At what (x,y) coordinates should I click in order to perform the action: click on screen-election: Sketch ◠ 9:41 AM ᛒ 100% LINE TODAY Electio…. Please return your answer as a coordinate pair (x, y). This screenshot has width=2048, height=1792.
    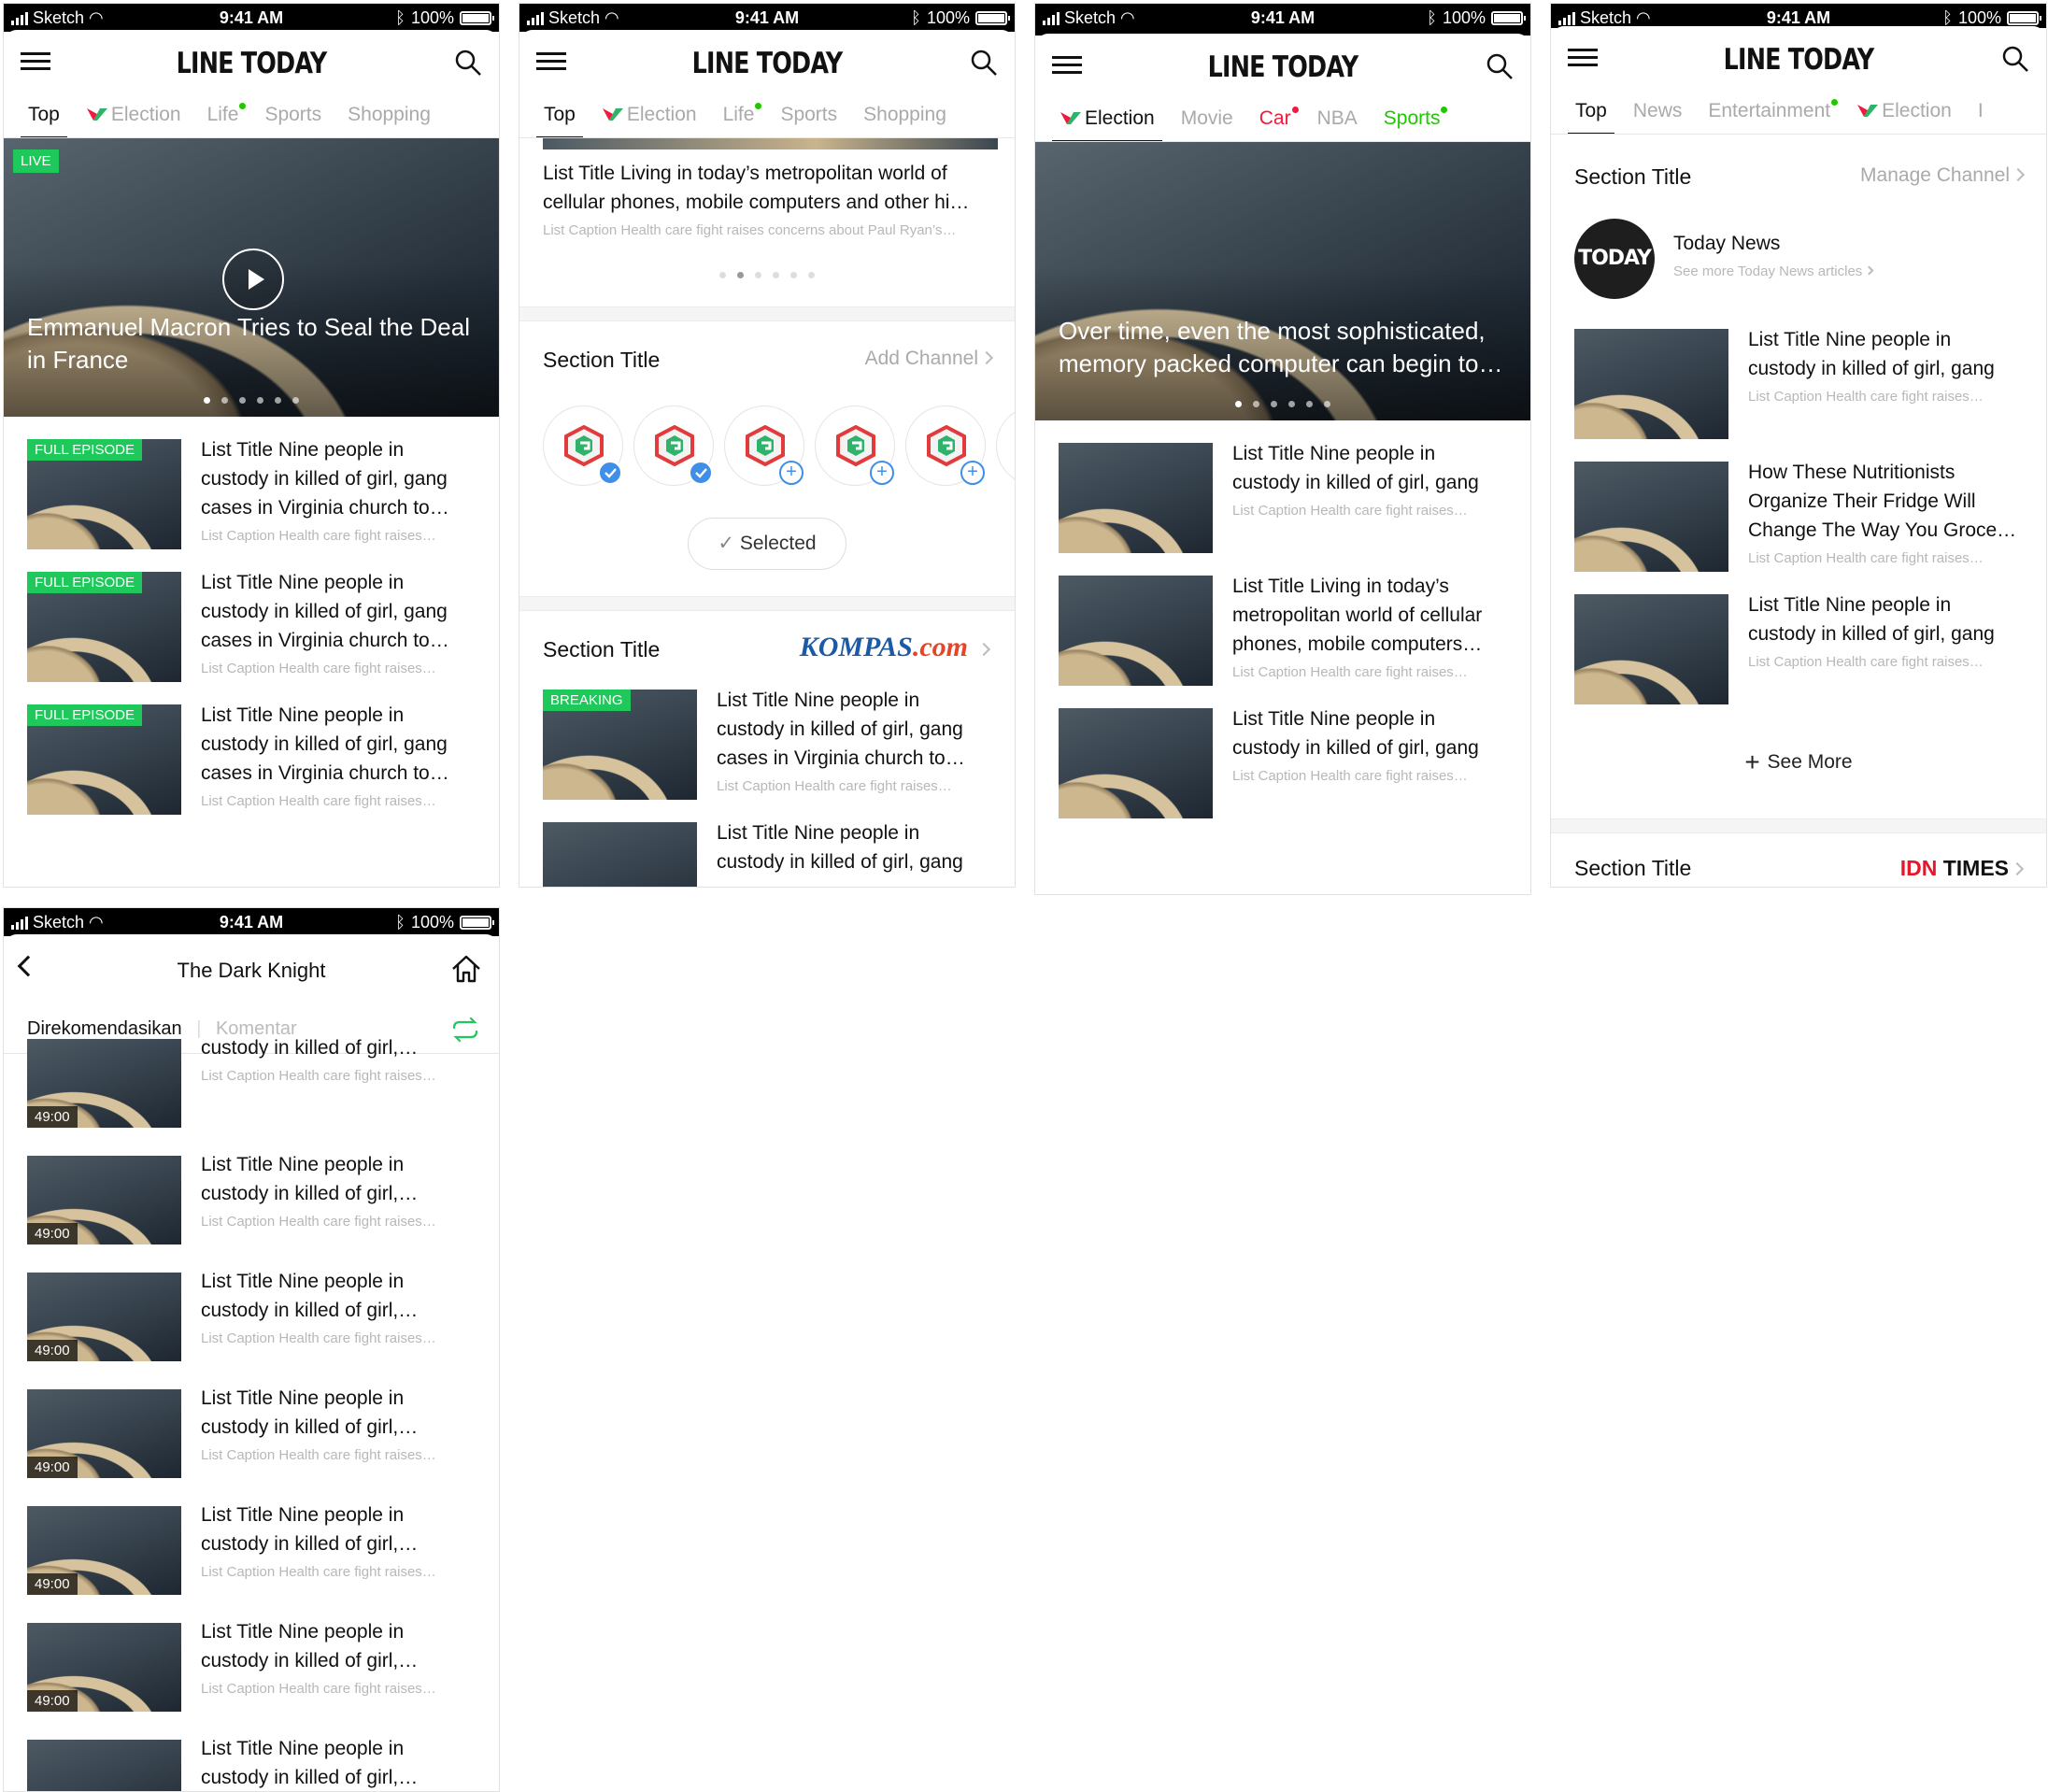
    Looking at the image, I should click on (1282, 449).